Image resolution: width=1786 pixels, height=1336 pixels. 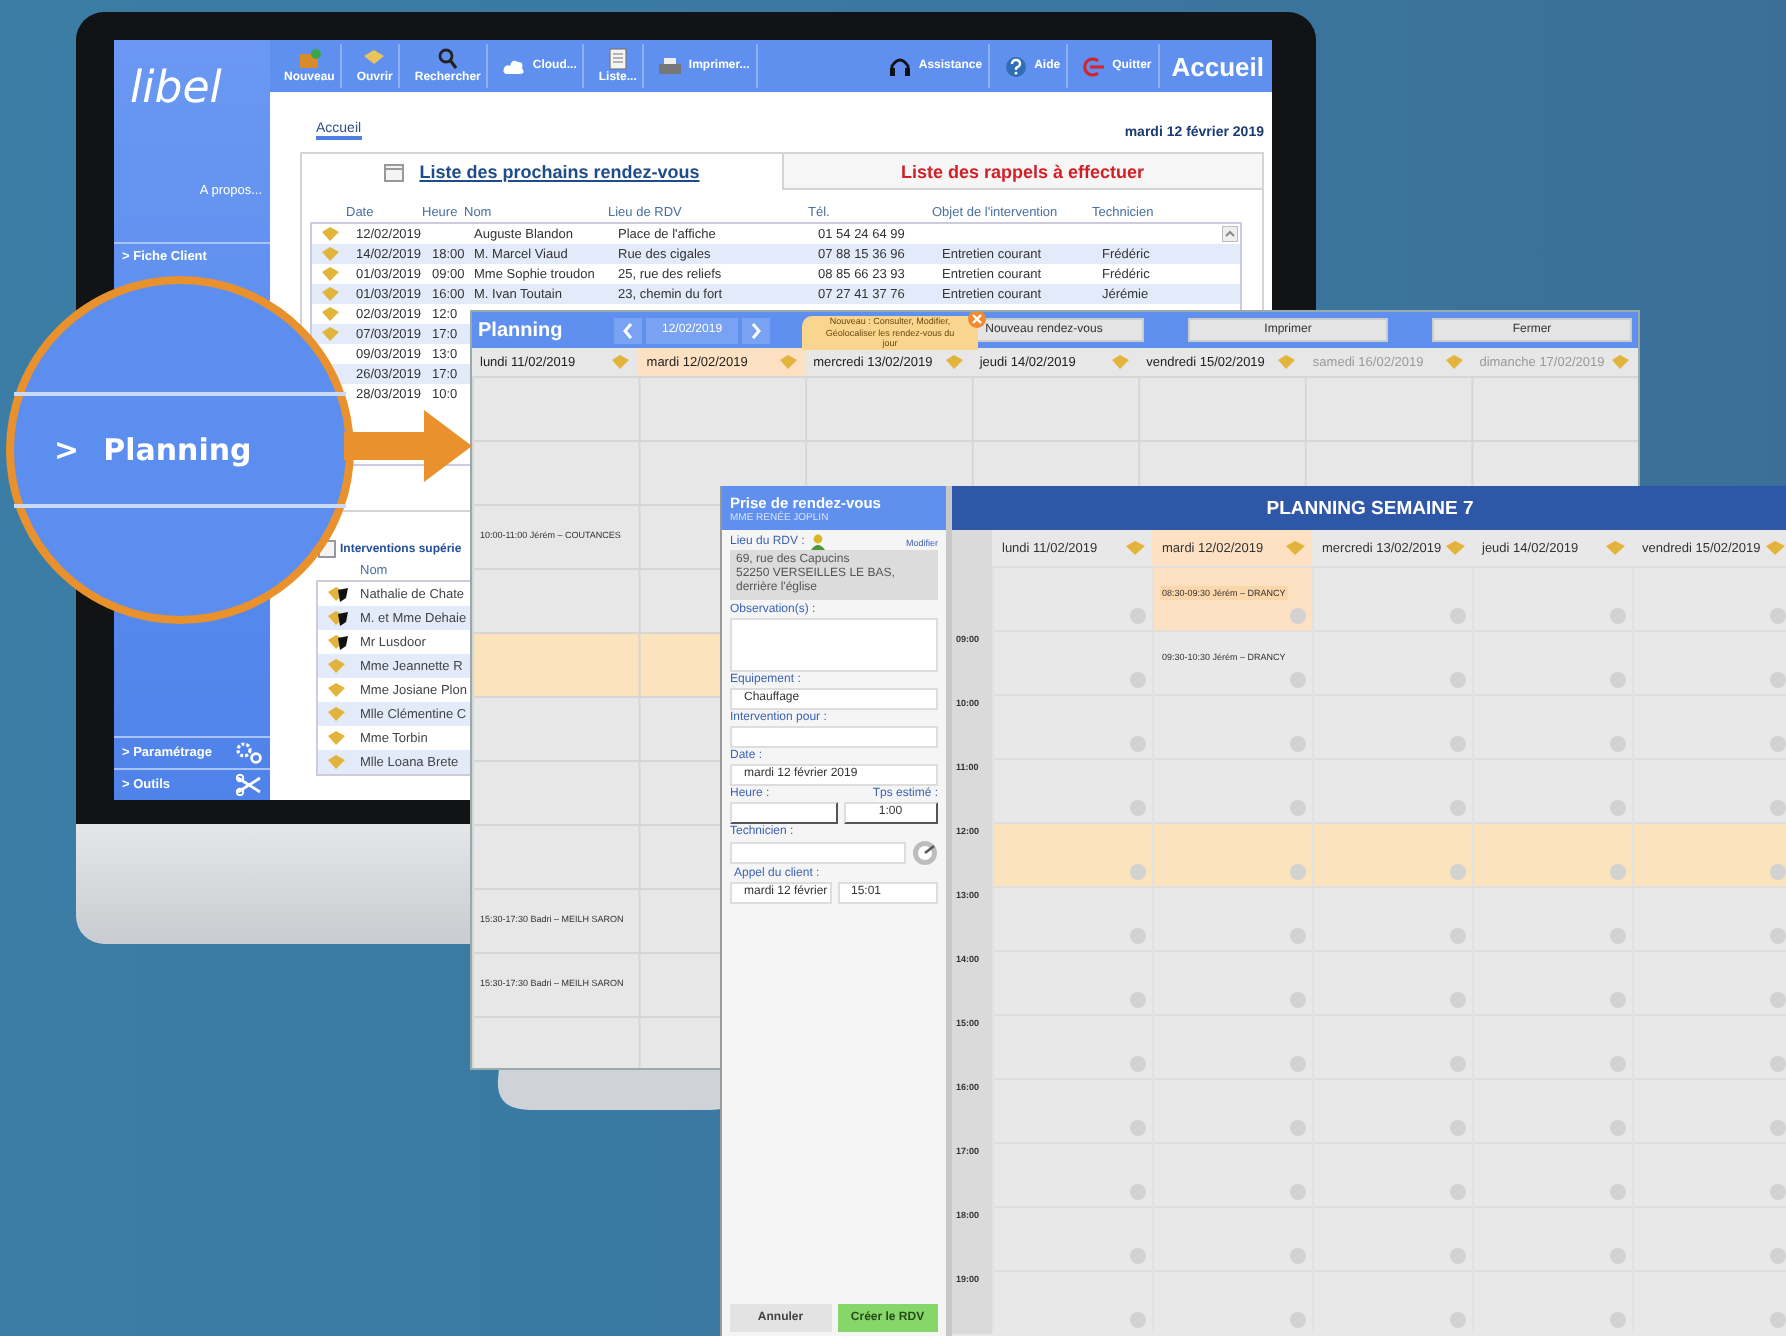 What do you see at coordinates (67, 450) in the screenshot?
I see `chevron: >` at bounding box center [67, 450].